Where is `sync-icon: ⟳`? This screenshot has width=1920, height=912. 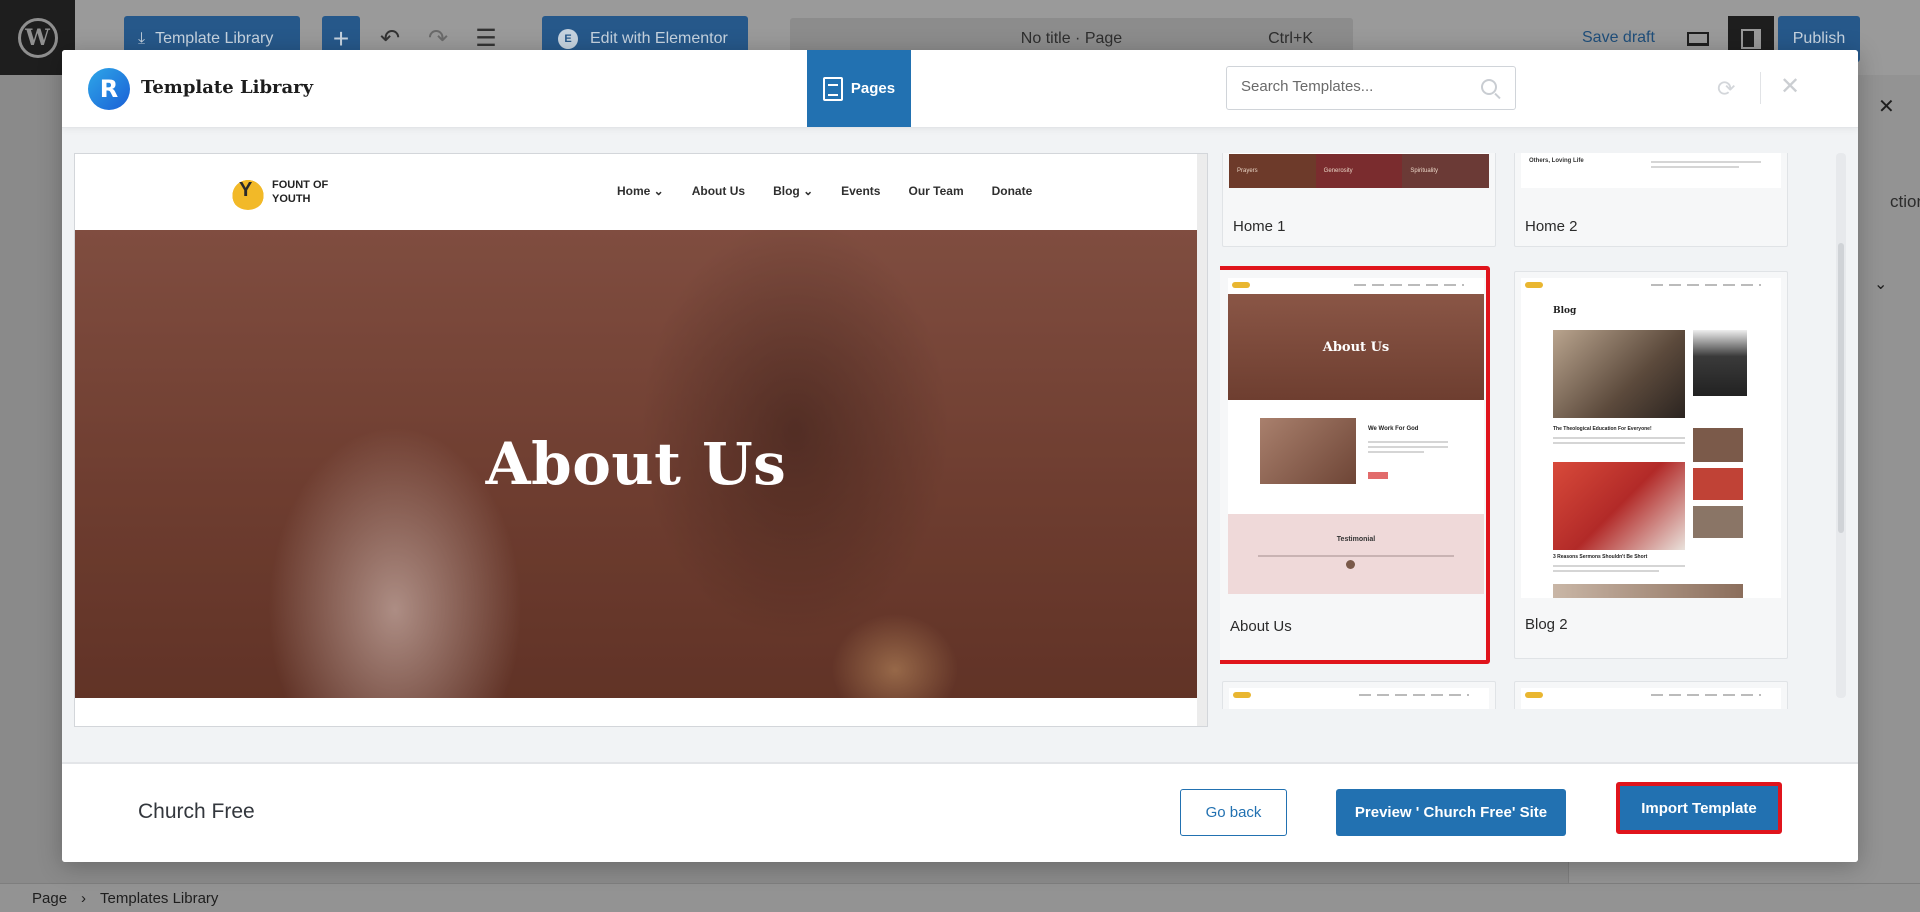
sync-icon: ⟳ is located at coordinates (1726, 89).